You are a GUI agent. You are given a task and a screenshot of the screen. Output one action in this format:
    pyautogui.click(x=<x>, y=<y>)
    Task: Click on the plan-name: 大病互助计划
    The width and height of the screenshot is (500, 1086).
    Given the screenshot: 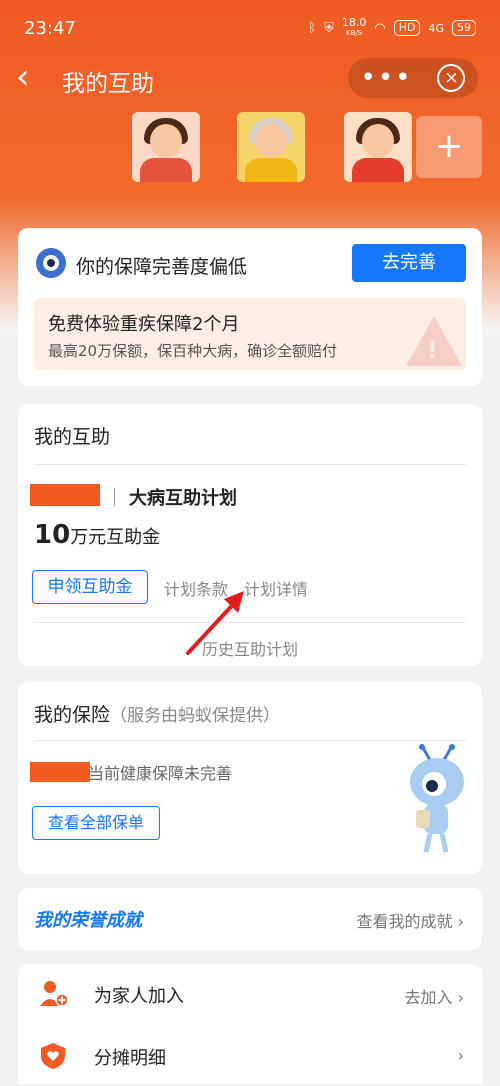 What is the action you would take?
    pyautogui.click(x=175, y=497)
    